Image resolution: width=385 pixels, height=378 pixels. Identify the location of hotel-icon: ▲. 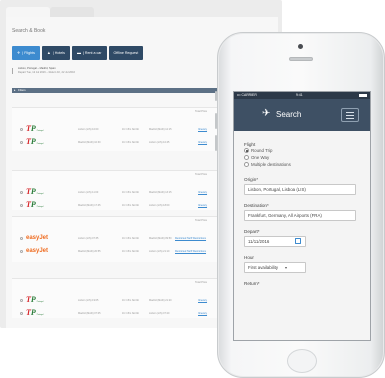
(48, 52).